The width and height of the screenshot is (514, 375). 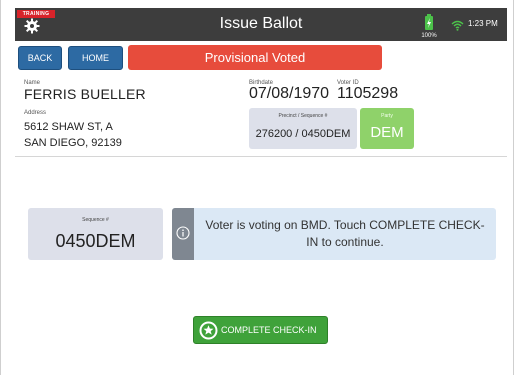 I want to click on precinct-sequence-box: Precinct / Sequence # 276200 / 0450DEM, so click(x=303, y=128).